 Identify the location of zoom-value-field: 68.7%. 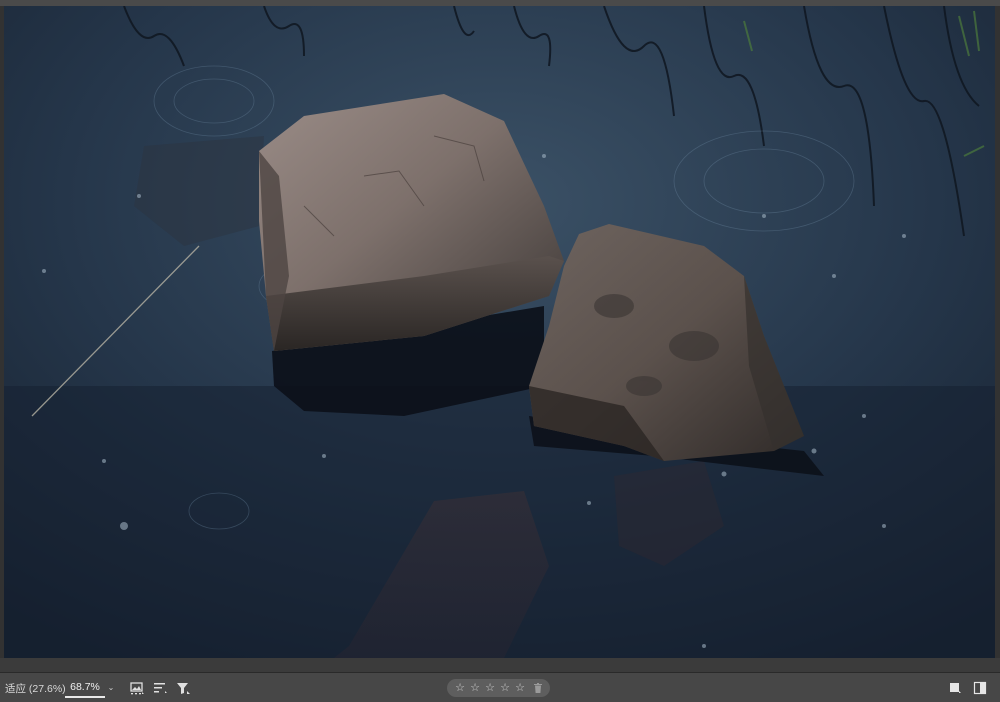
(85, 687).